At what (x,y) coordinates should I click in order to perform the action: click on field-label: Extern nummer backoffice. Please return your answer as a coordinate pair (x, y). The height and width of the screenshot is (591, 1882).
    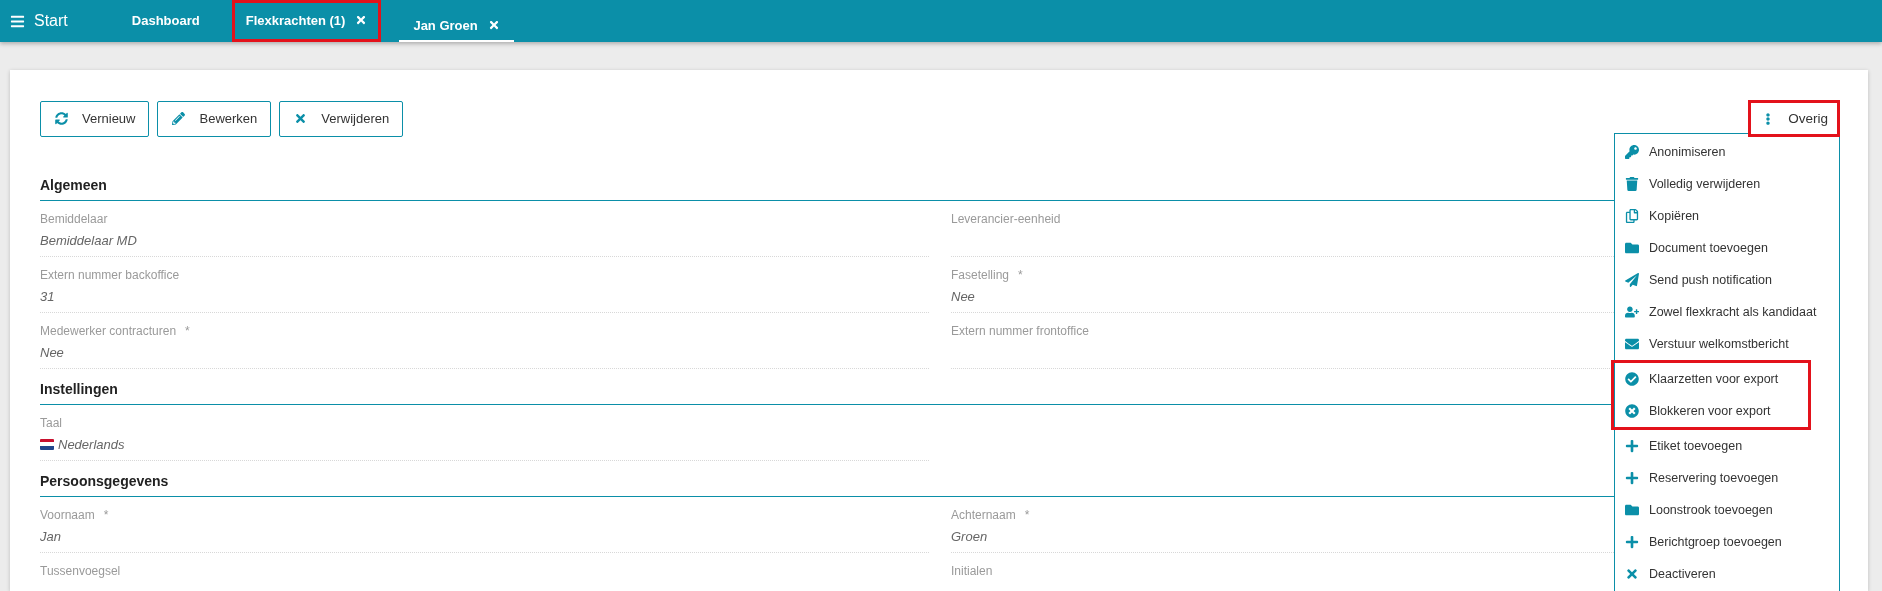
    Looking at the image, I should click on (110, 275).